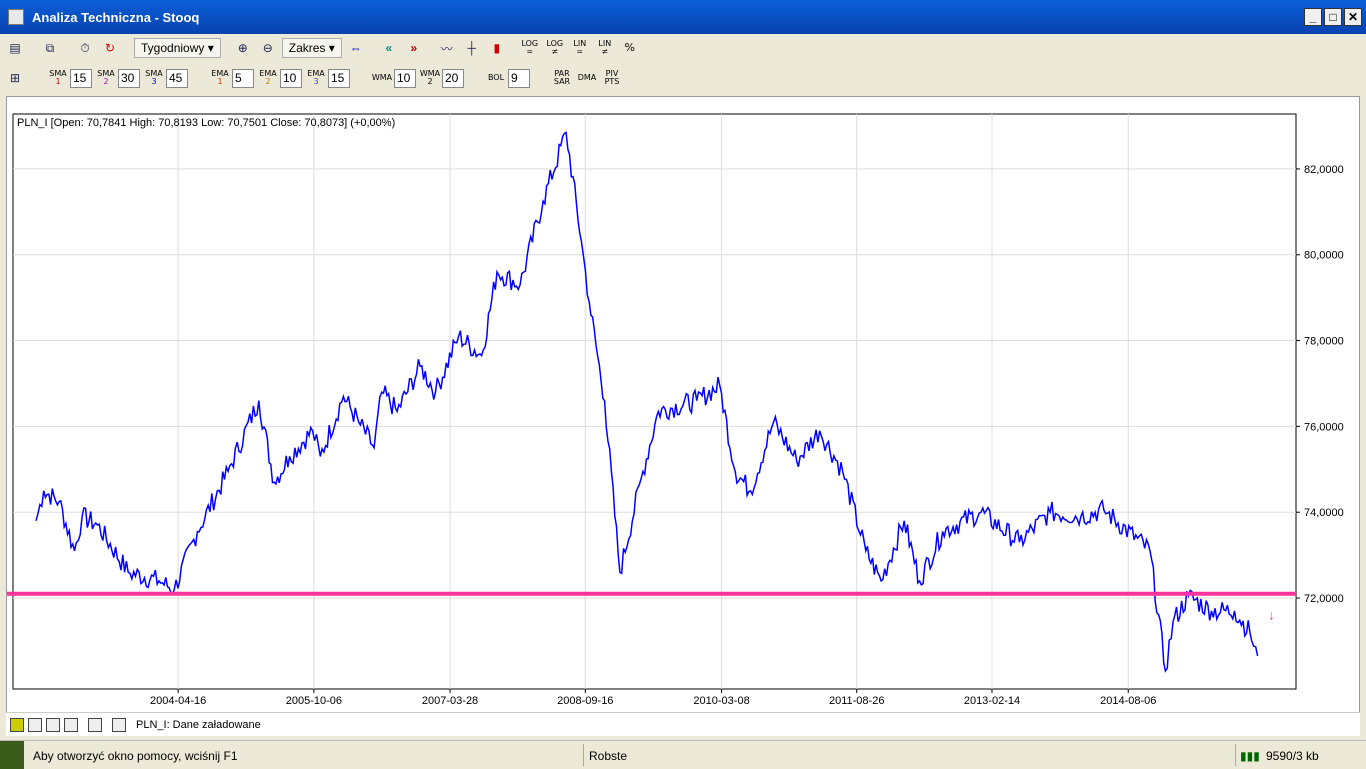 The width and height of the screenshot is (1366, 769). Describe the element at coordinates (173, 48) in the screenshot. I see `period-value: Tygodniowy` at that location.